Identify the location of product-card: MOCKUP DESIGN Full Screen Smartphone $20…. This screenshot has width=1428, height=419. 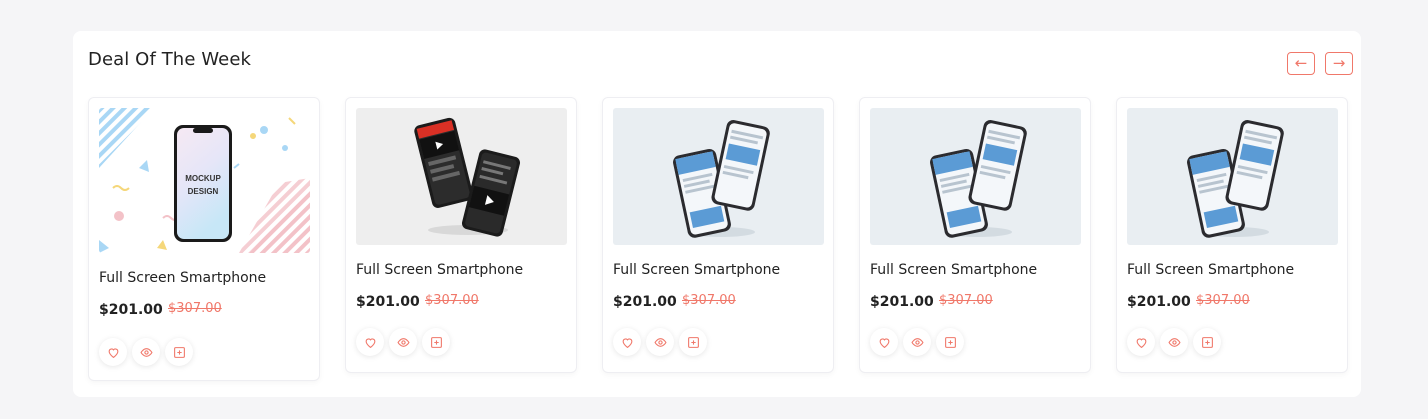
(204, 239).